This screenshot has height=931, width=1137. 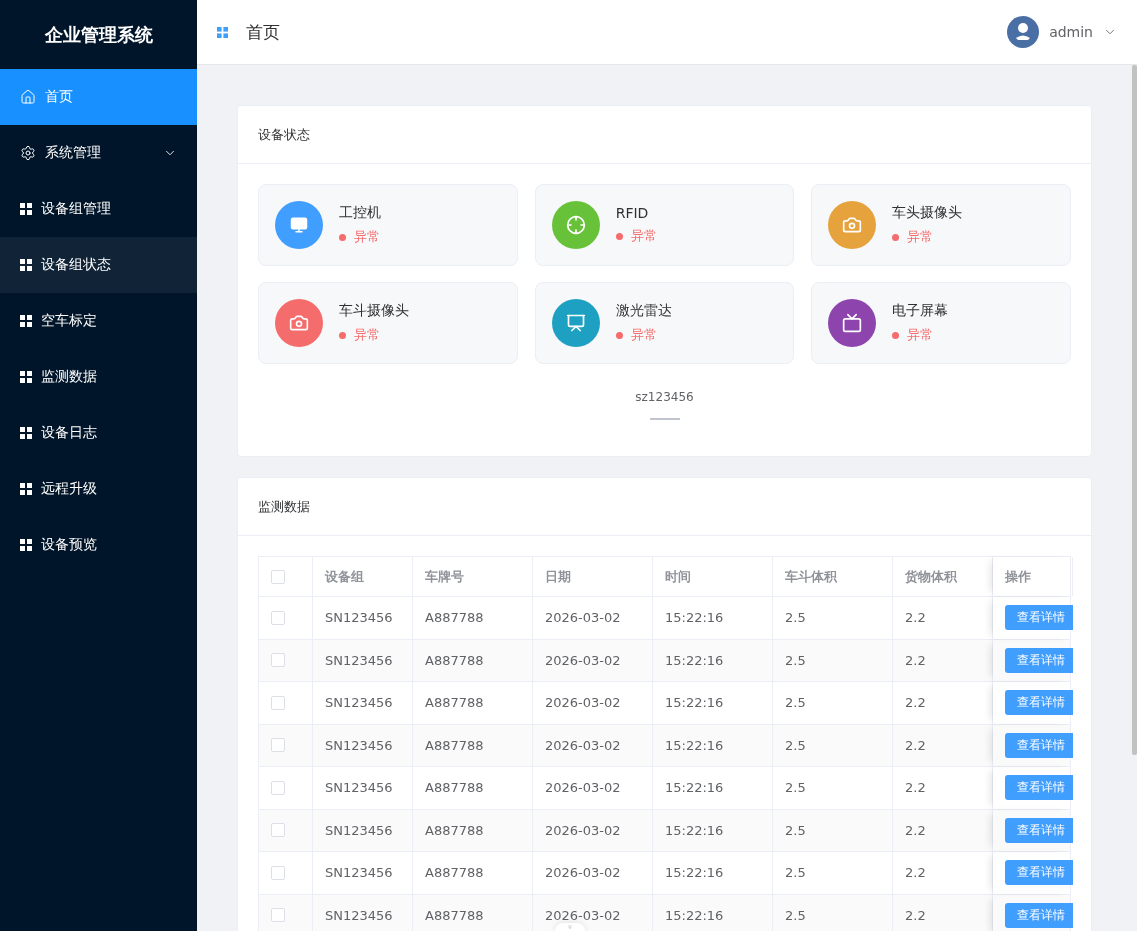 What do you see at coordinates (1134, 410) in the screenshot?
I see `scrollbar` at bounding box center [1134, 410].